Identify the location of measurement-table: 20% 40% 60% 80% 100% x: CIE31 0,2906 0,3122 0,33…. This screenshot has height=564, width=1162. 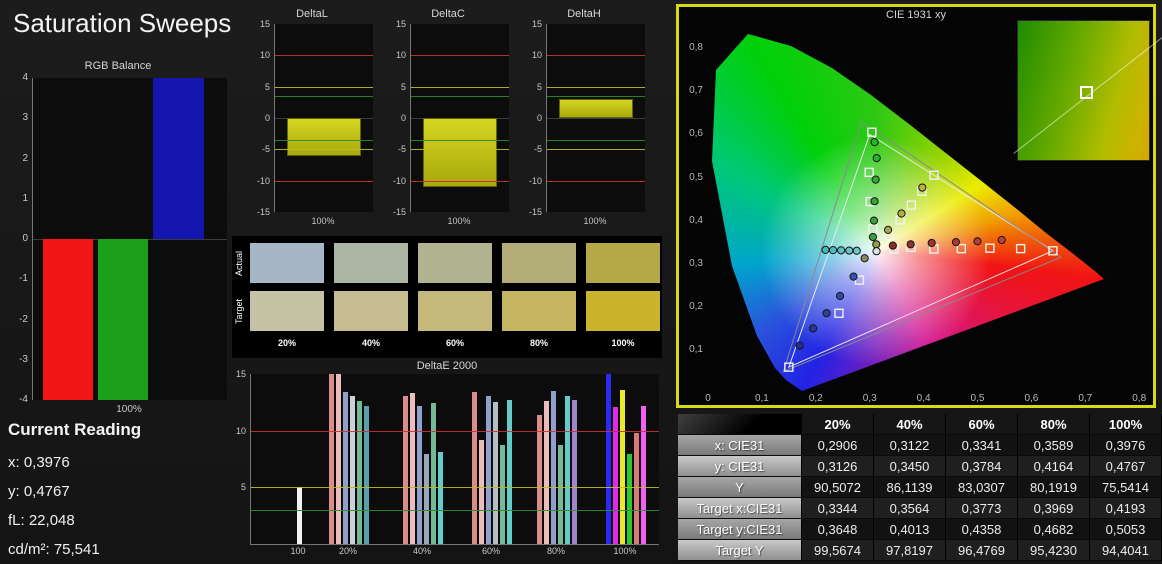
(920, 487).